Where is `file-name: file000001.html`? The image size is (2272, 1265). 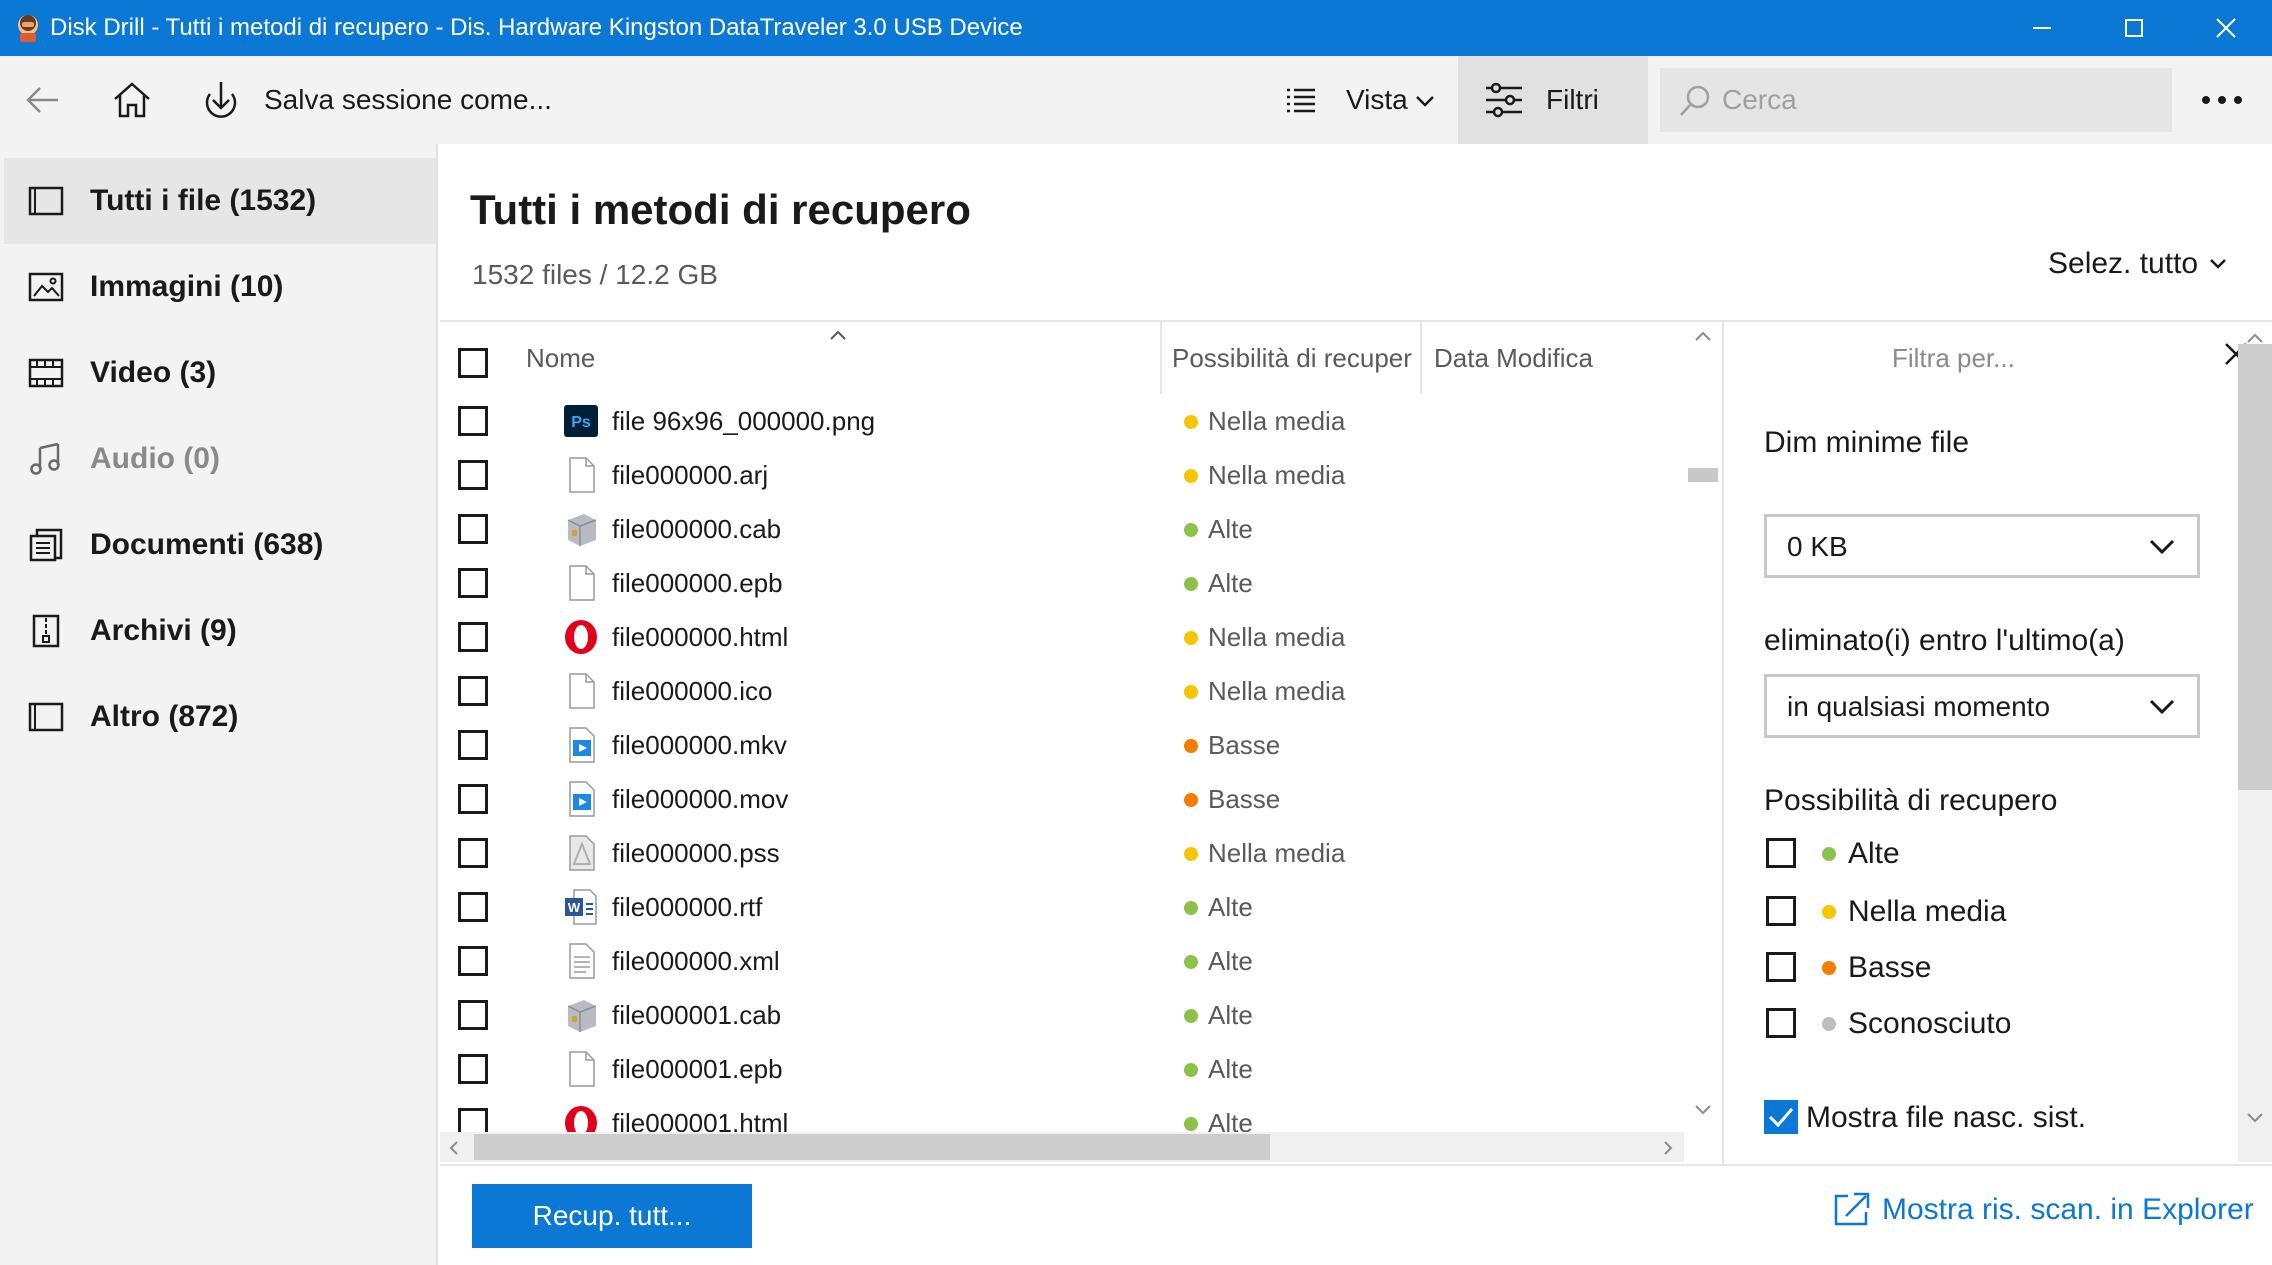 file-name: file000001.html is located at coordinates (700, 1120).